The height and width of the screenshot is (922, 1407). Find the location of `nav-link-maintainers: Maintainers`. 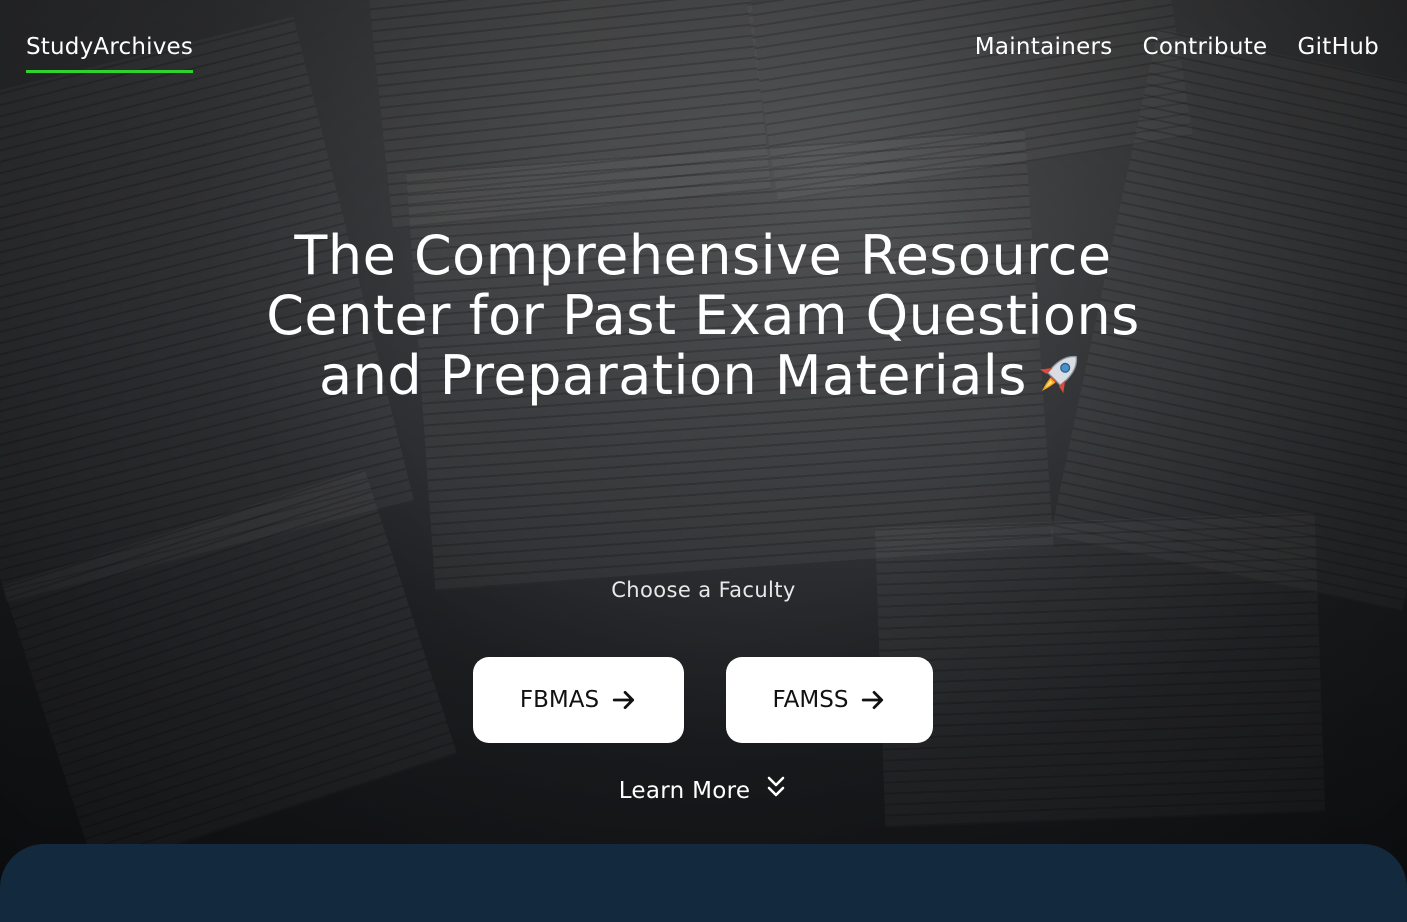

nav-link-maintainers: Maintainers is located at coordinates (1044, 47).